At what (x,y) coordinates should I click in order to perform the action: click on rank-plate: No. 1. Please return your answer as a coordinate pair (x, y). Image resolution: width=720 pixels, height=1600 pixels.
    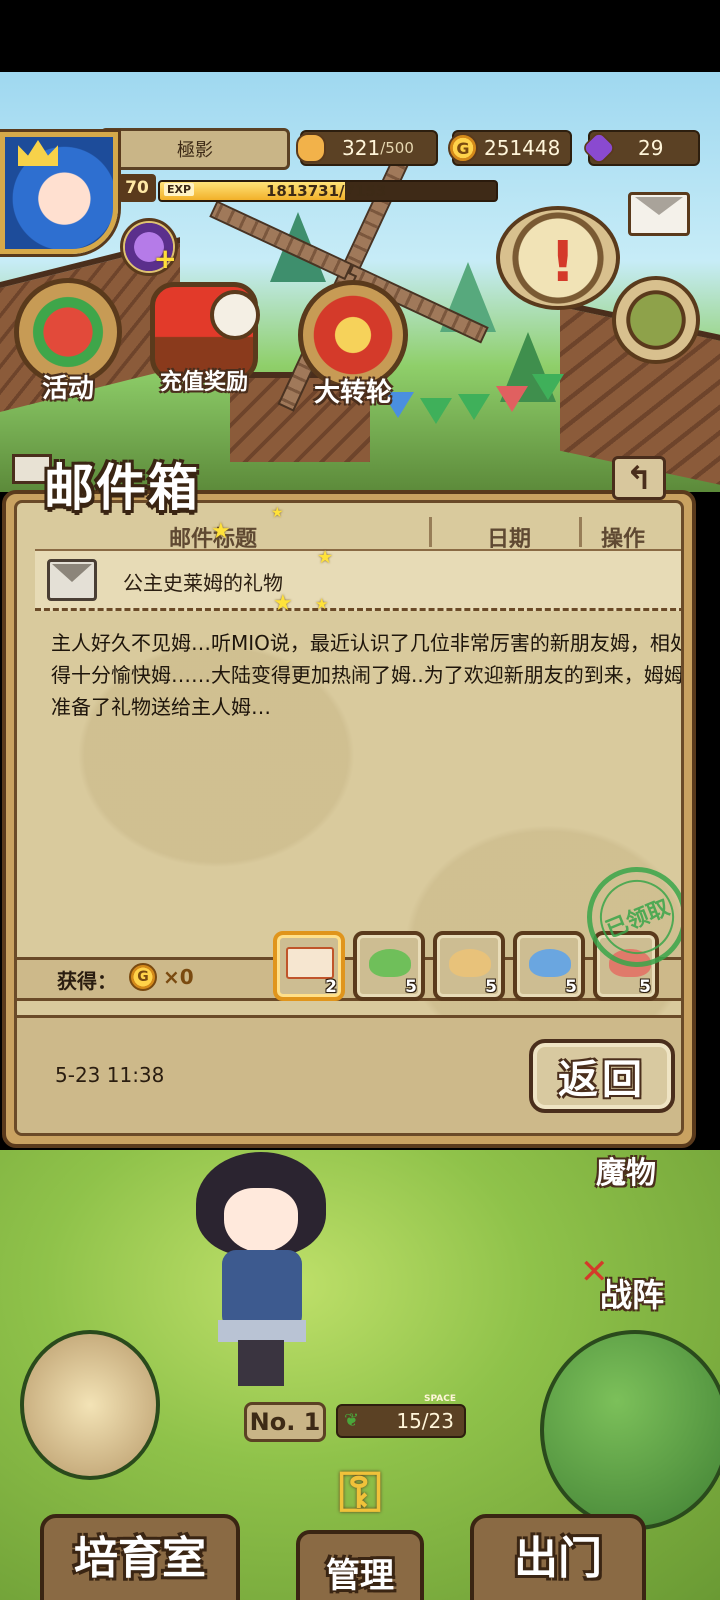
    Looking at the image, I should click on (285, 1422).